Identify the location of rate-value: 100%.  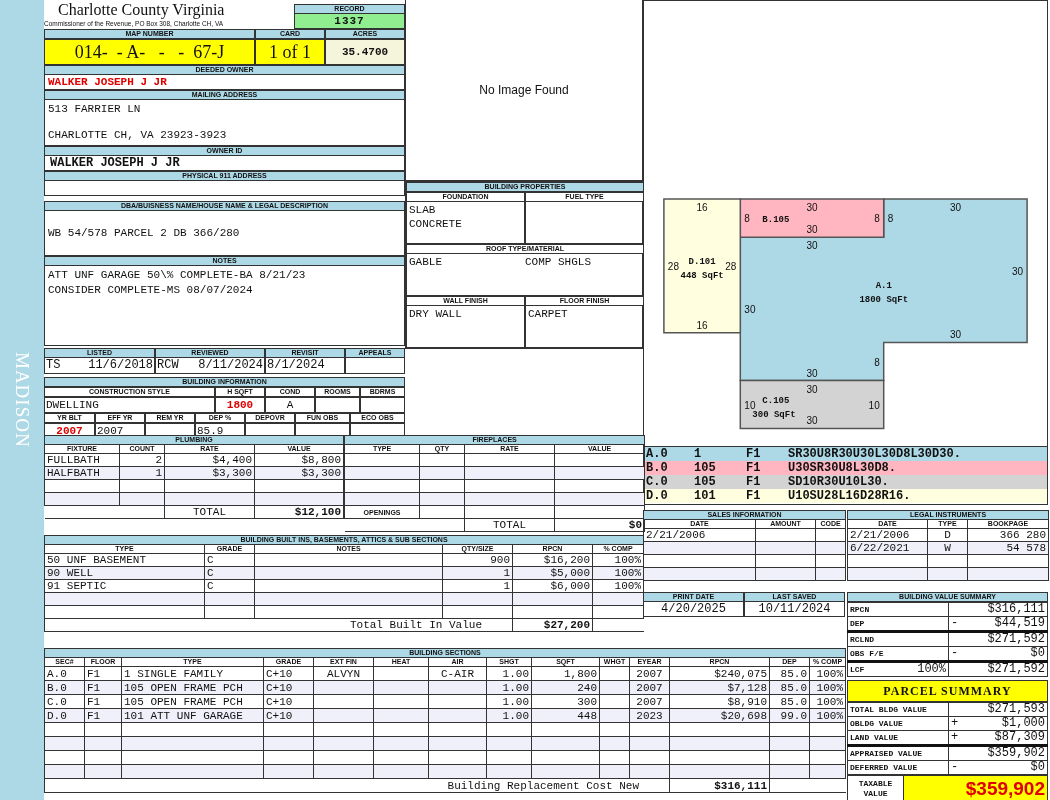
(931, 669).